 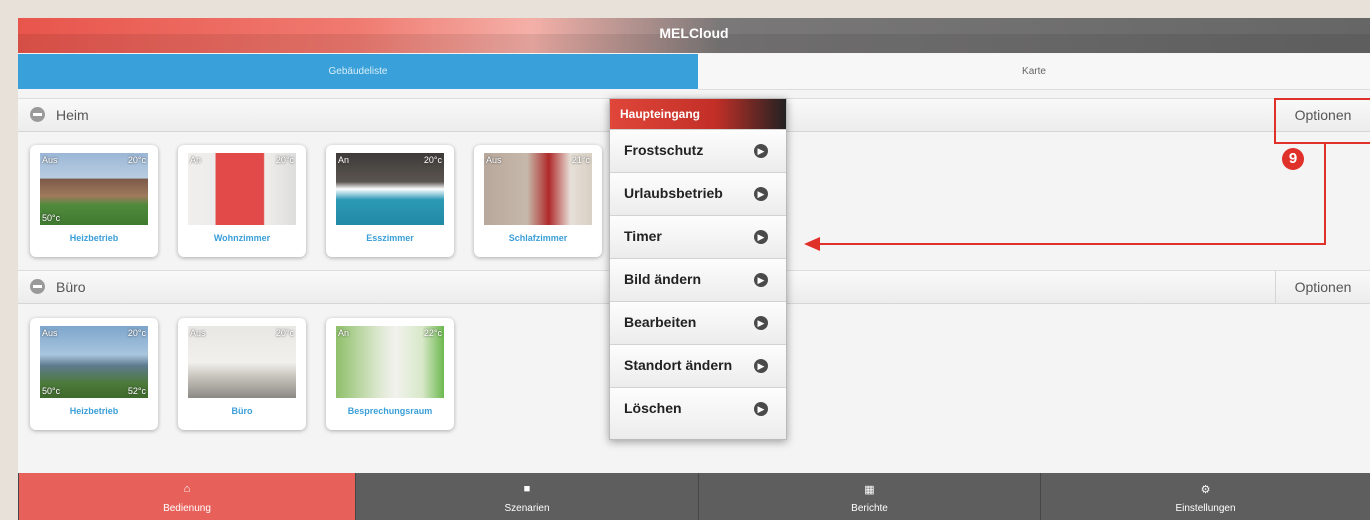 I want to click on tab-gebaeudeliste: Gebäudeliste, so click(x=358, y=71).